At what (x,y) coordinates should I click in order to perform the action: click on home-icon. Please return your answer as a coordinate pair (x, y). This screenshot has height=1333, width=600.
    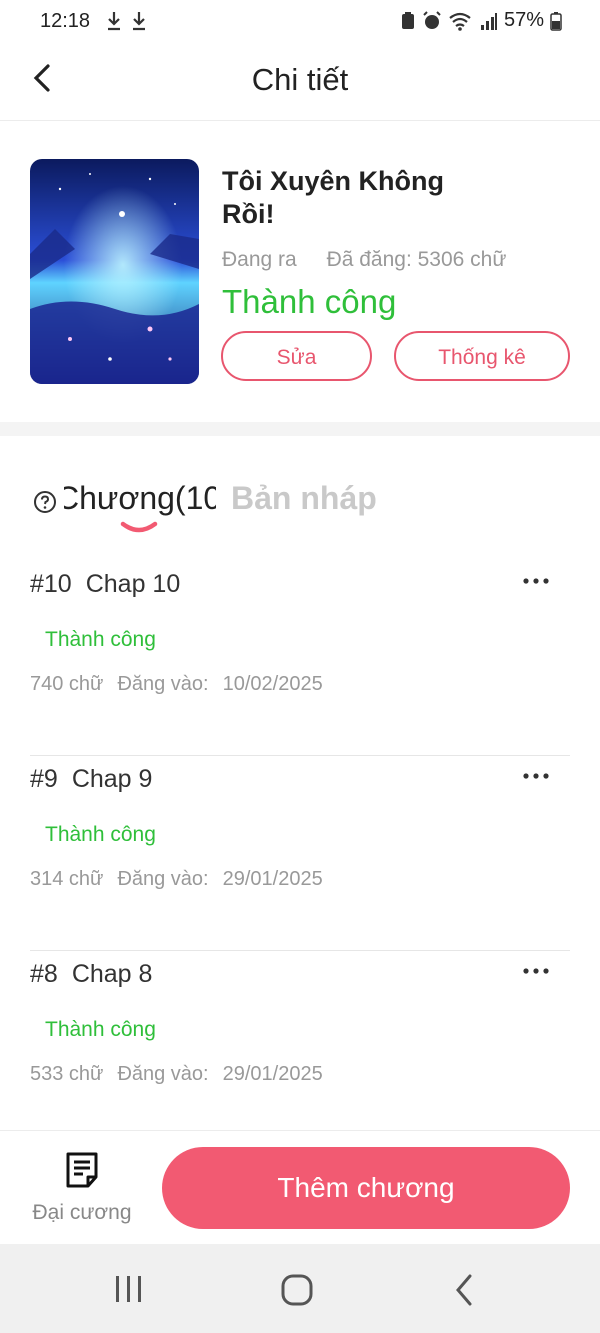
    Looking at the image, I should click on (297, 1290).